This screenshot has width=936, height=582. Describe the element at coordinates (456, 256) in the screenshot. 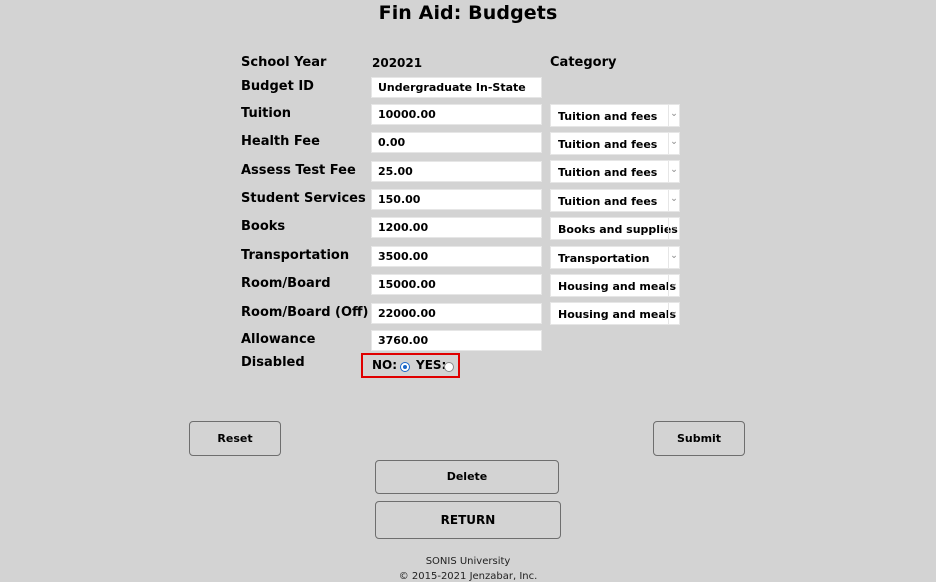

I see `transportation-input` at that location.